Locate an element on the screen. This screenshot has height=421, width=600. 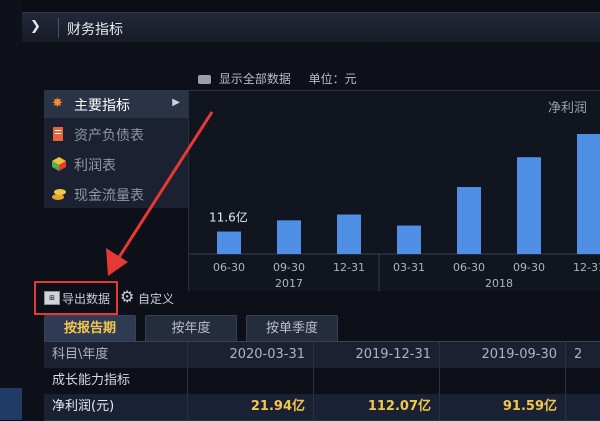
indicator-menu: ✸ 主要指标 ▶ 资产负债表 利润表 现金流量表 is located at coordinates (116, 149).